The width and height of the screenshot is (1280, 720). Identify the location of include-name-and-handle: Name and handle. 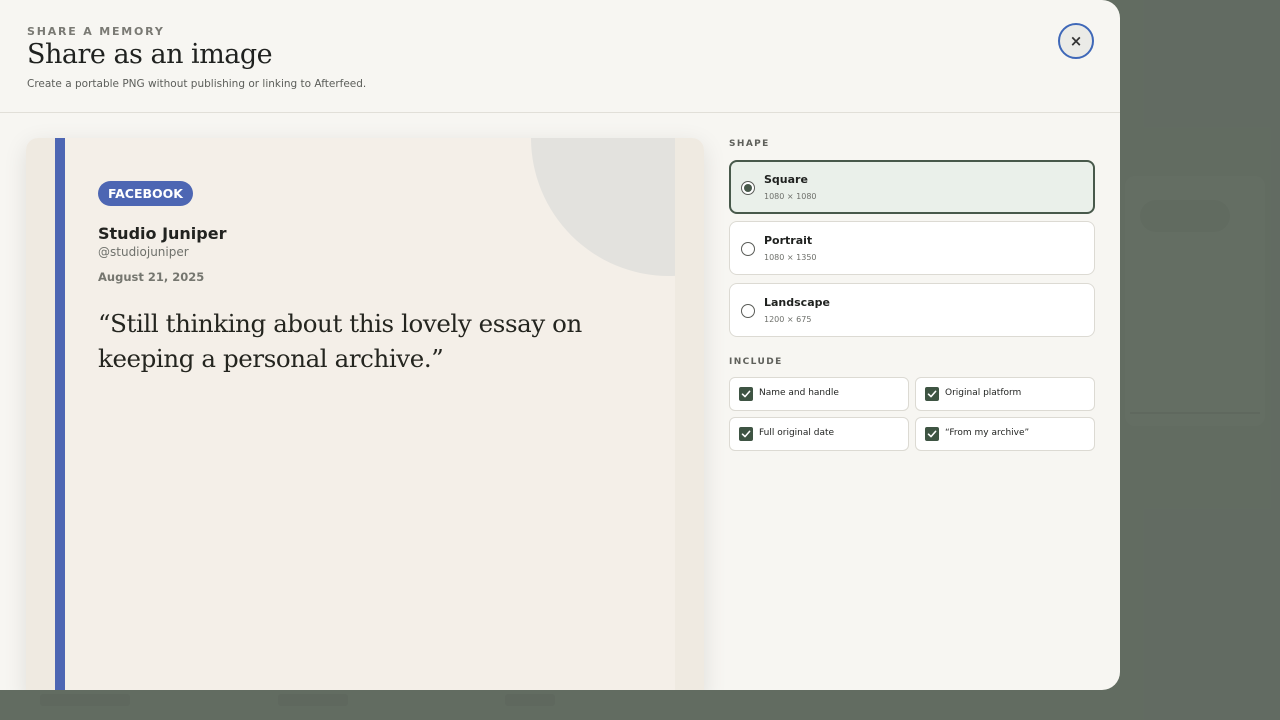
(819, 394).